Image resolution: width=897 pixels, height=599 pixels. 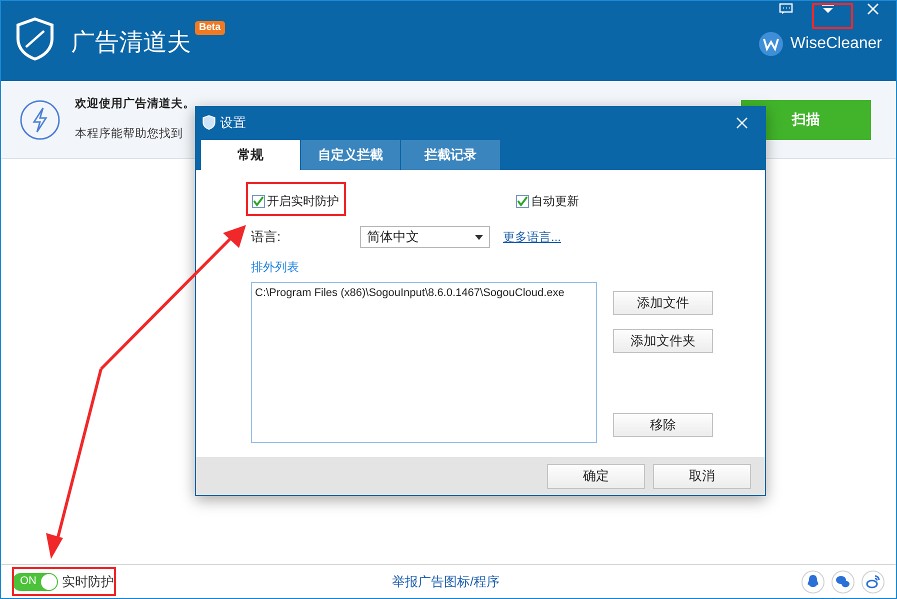 What do you see at coordinates (350, 155) in the screenshot?
I see `settings-tab: 自定义拦截` at bounding box center [350, 155].